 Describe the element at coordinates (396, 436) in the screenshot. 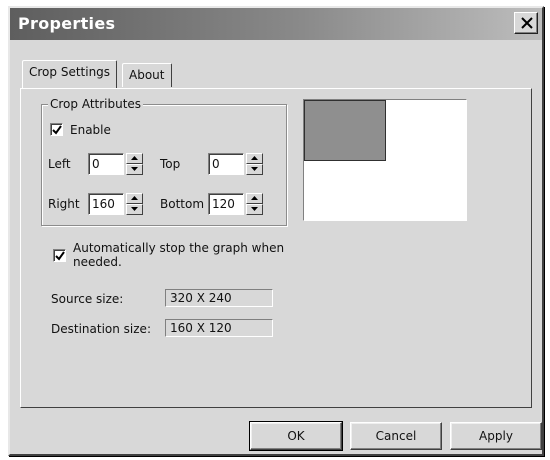

I see `cancel-button: Cancel` at that location.